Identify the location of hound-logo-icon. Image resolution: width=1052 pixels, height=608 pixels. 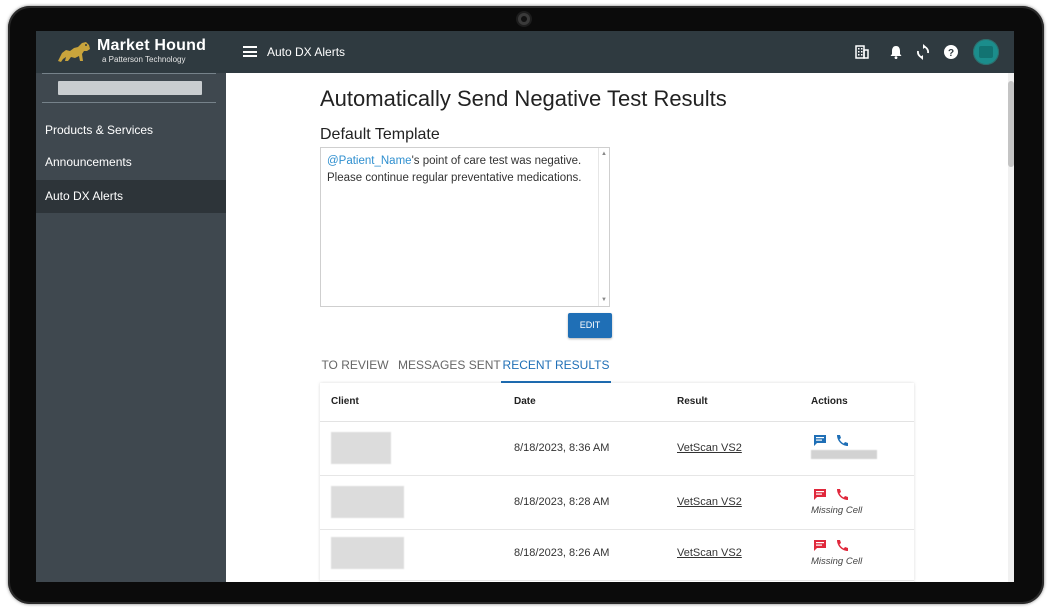
(74, 52).